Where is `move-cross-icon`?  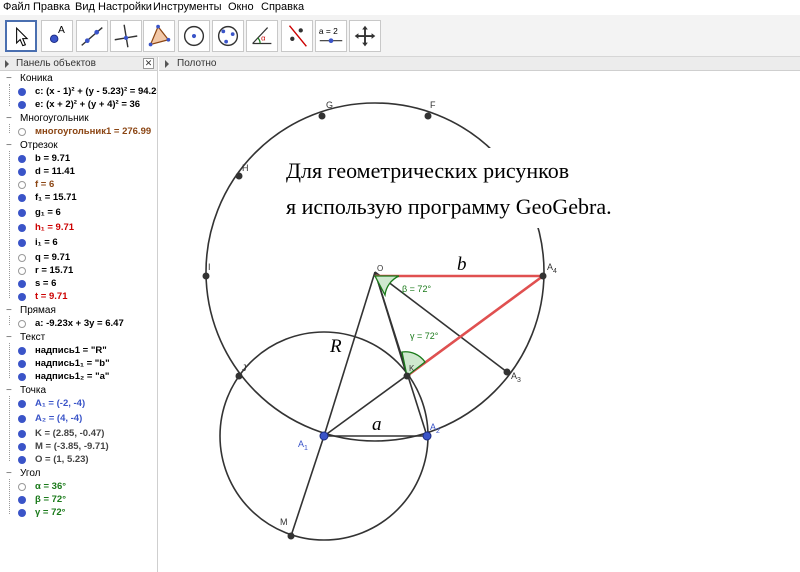 move-cross-icon is located at coordinates (365, 36).